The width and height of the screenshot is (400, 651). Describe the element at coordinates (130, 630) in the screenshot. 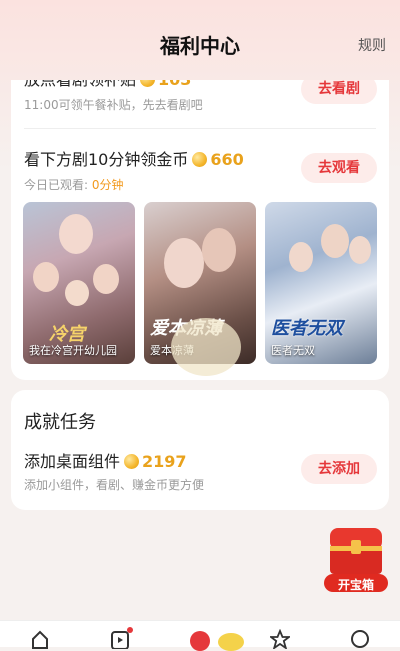

I see `notification-dot` at that location.